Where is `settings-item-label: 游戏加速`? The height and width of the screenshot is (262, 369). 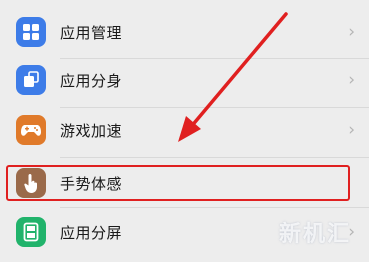
settings-item-label: 游戏加速 is located at coordinates (91, 130).